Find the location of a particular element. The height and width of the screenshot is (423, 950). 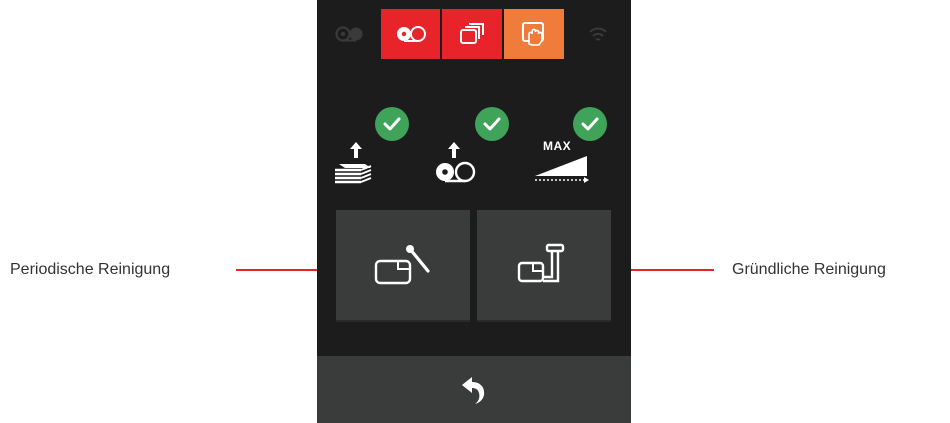

status-bar is located at coordinates (474, 34).